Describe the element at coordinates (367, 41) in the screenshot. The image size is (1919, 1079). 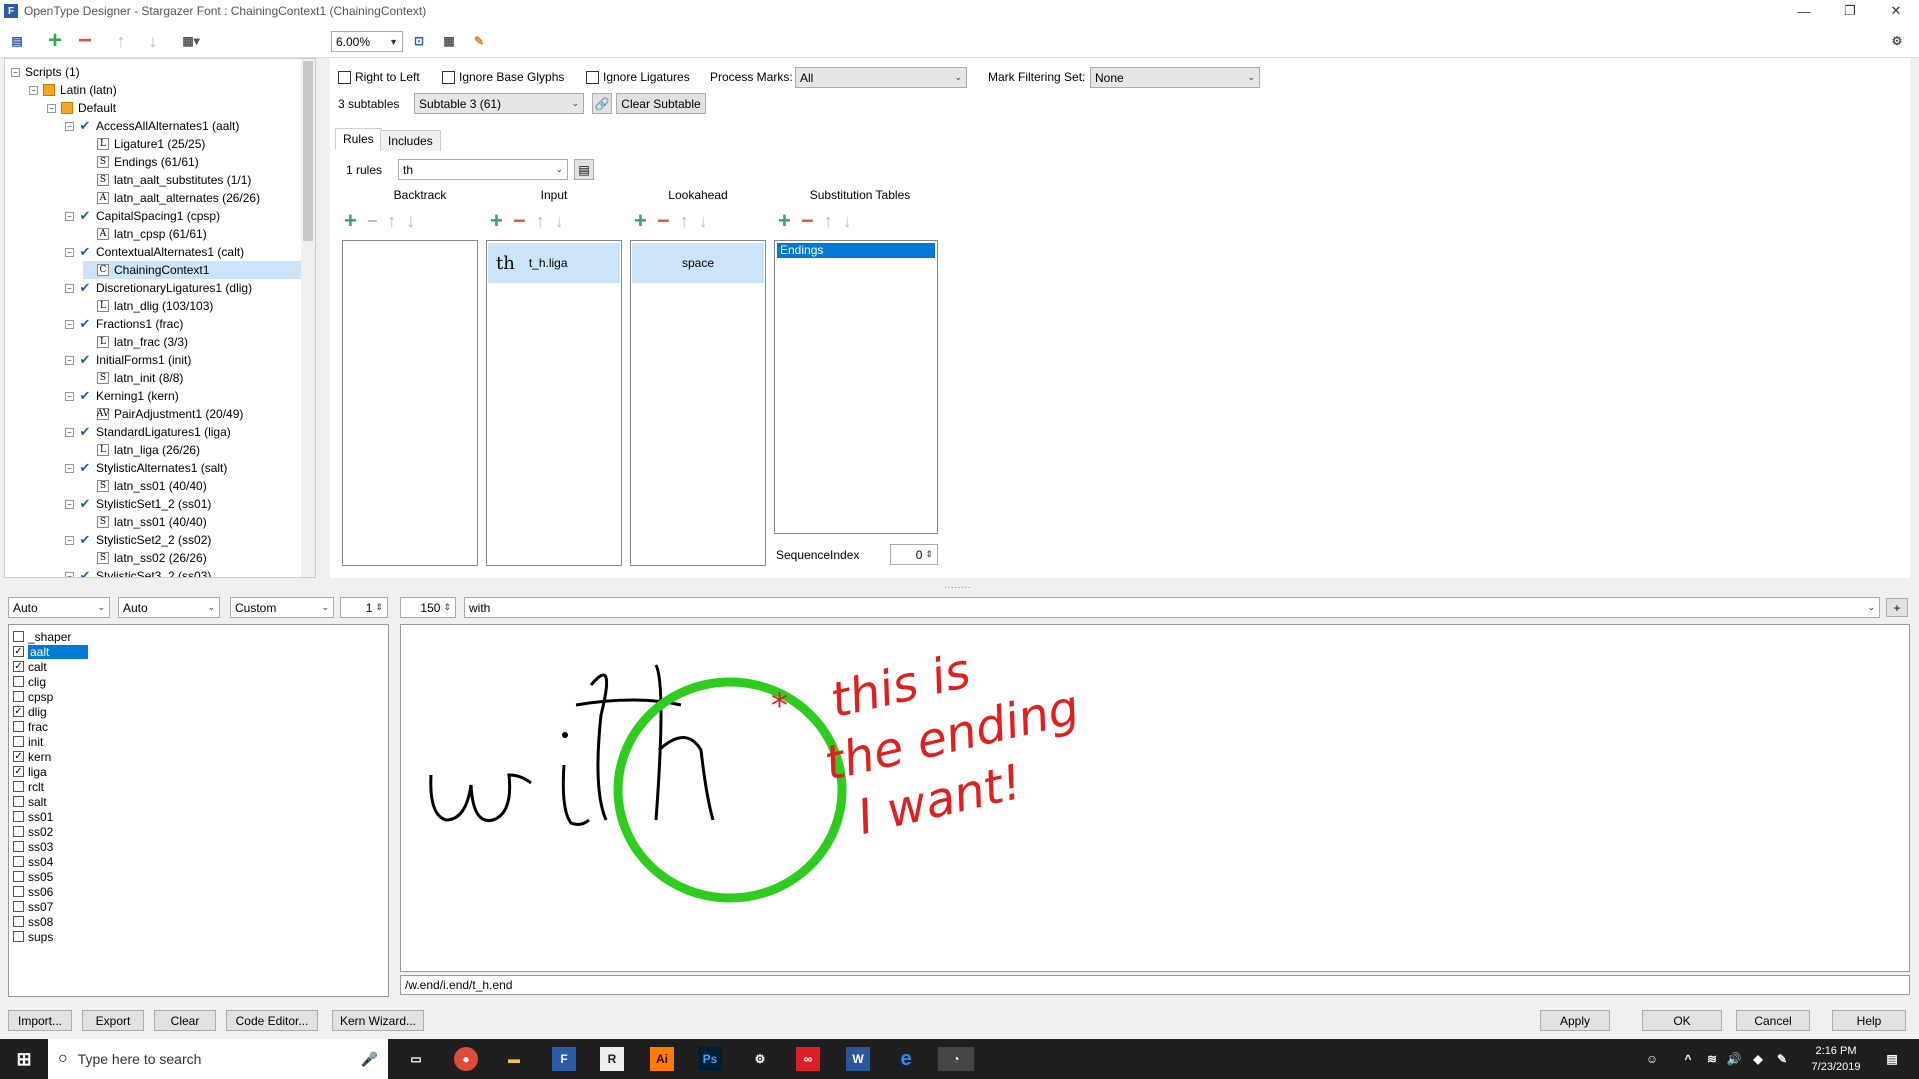
I see `zoom-select: 6.00% ▼` at that location.